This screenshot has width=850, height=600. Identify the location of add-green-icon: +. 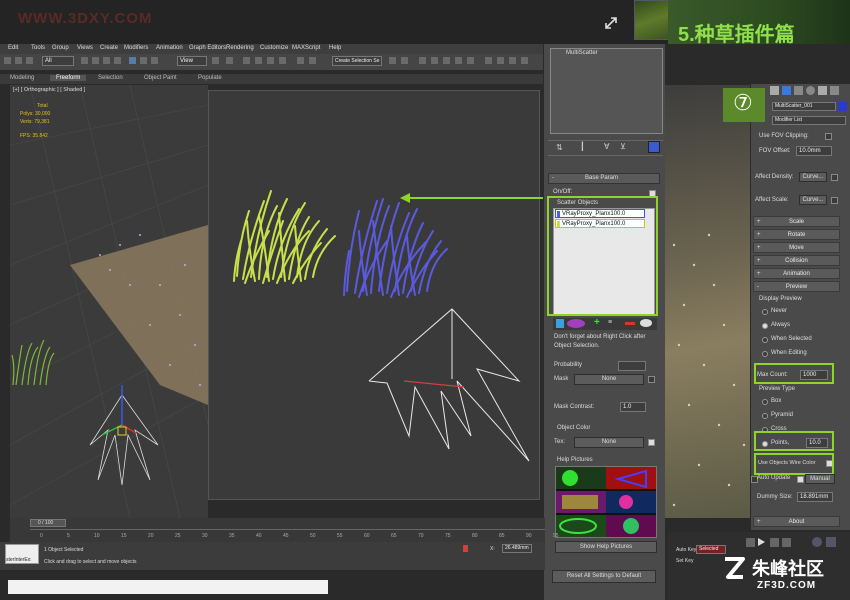
(597, 322).